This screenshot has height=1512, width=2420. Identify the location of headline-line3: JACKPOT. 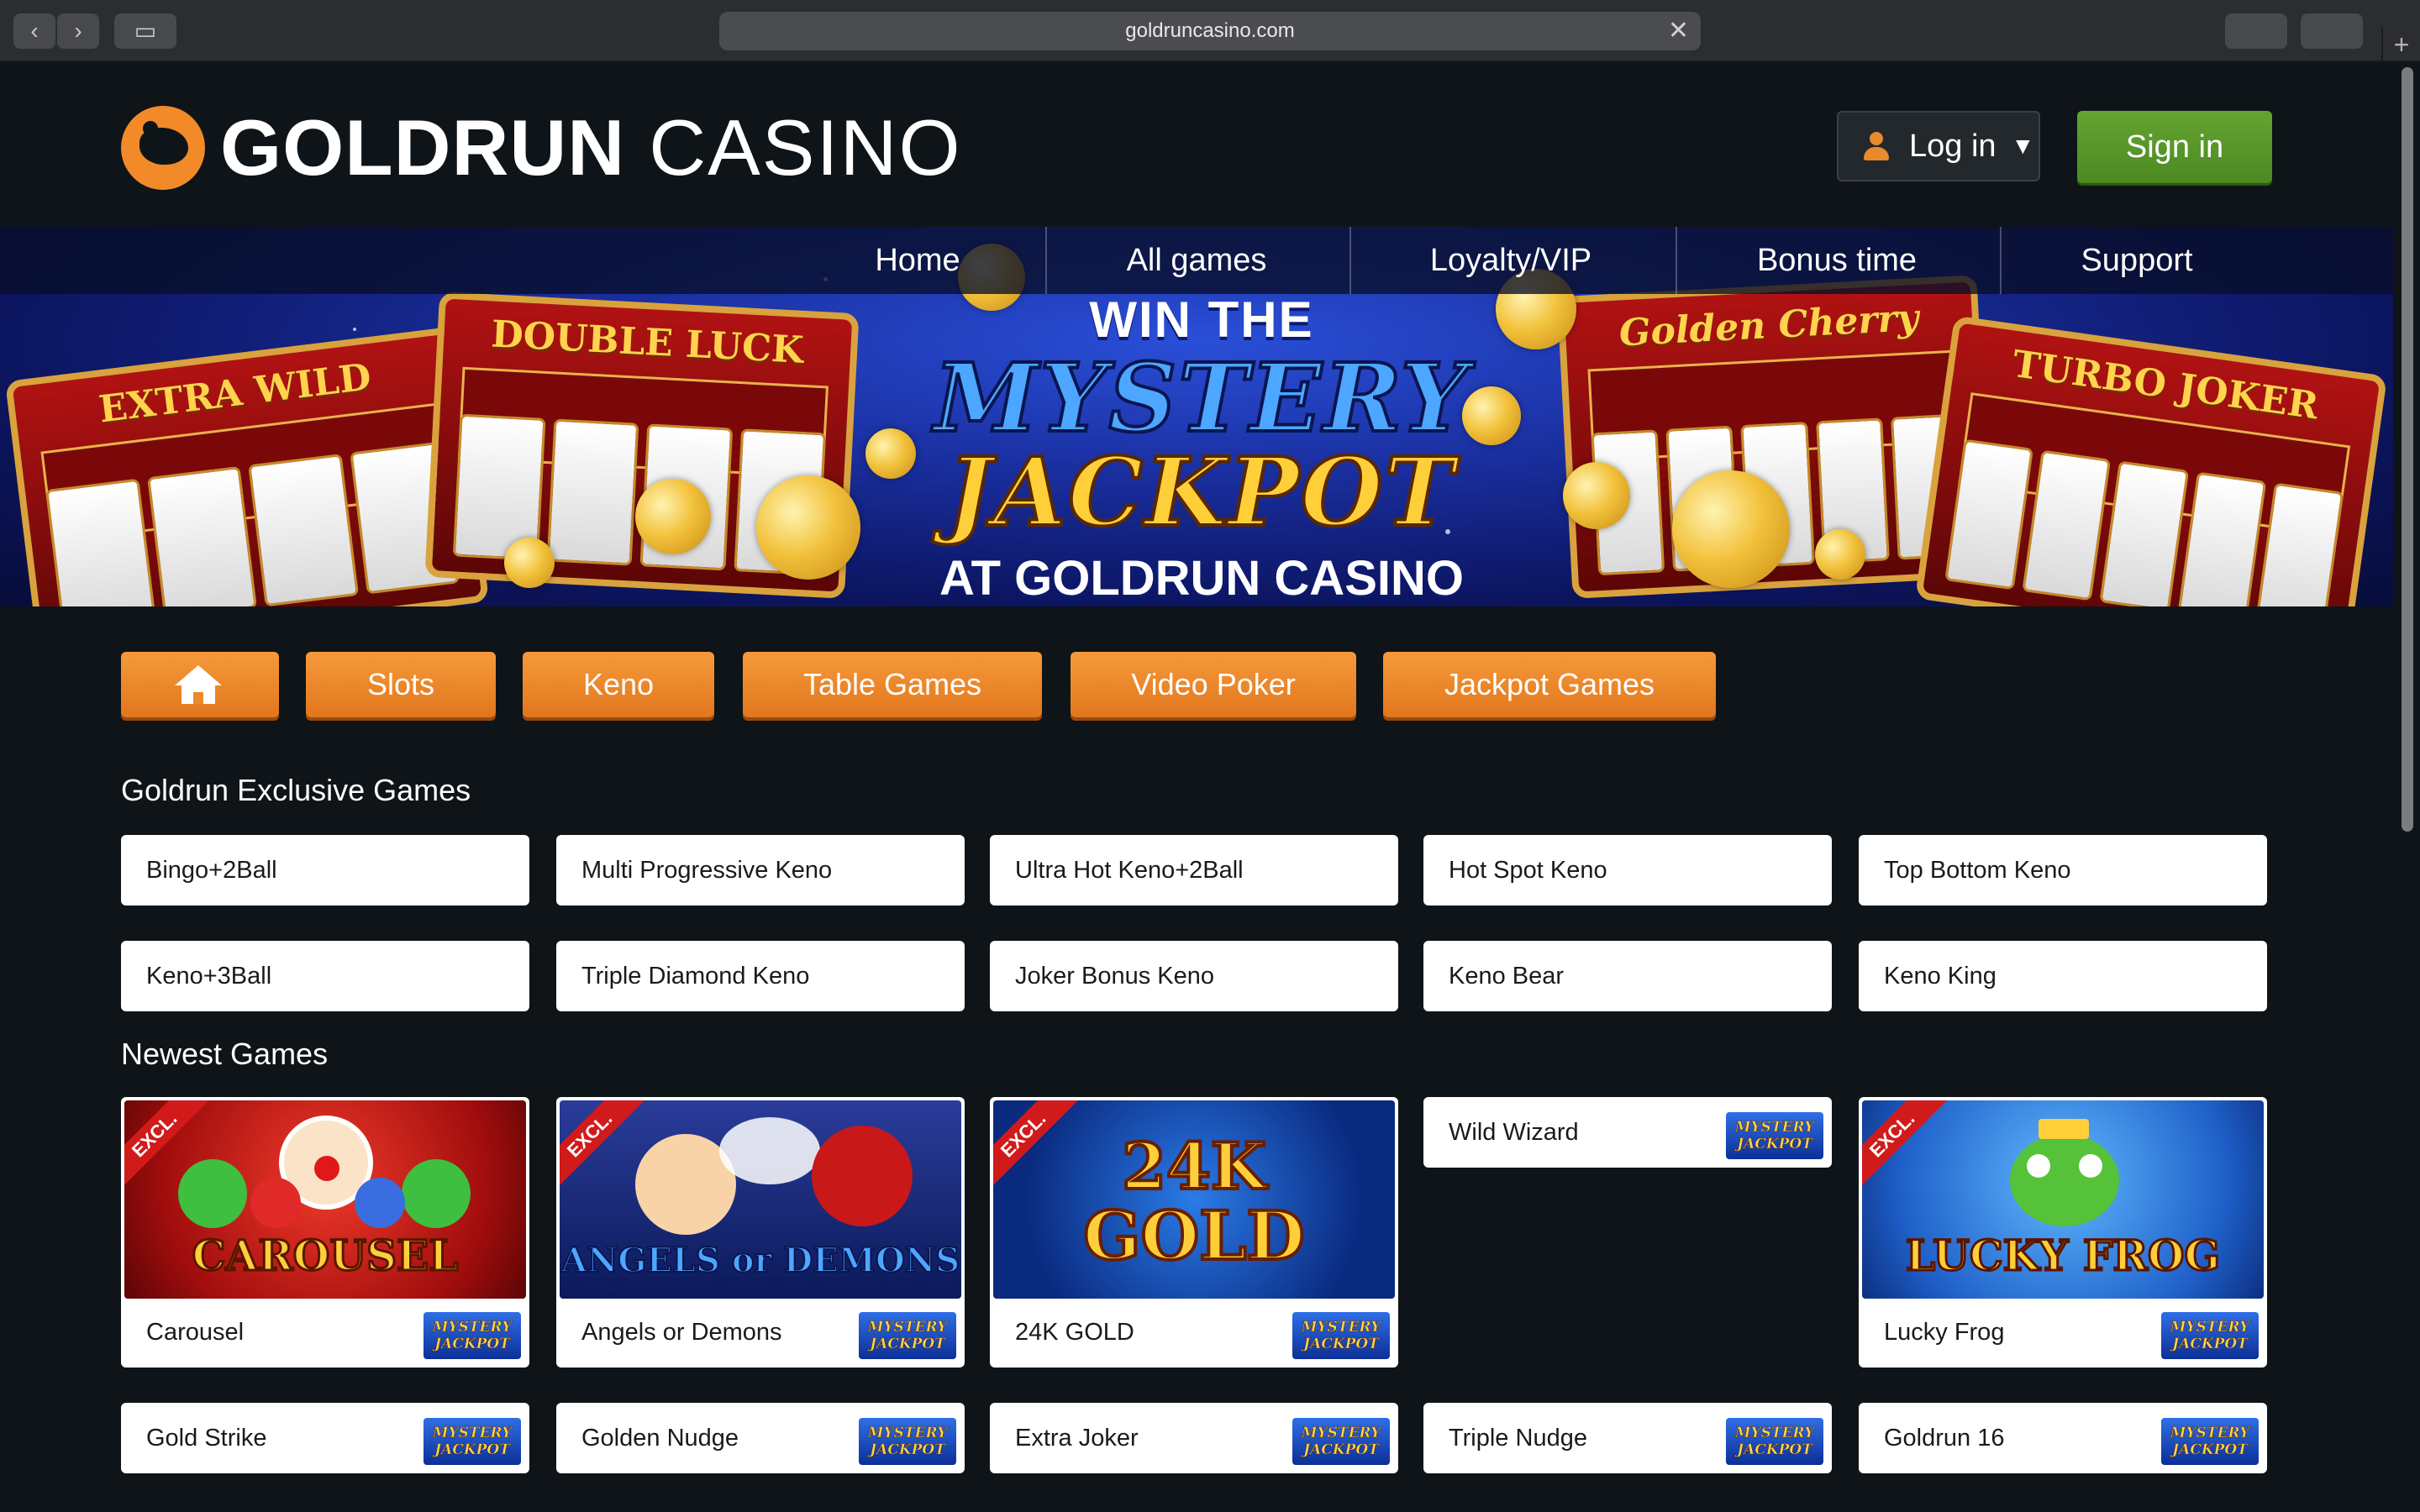
(1200, 493).